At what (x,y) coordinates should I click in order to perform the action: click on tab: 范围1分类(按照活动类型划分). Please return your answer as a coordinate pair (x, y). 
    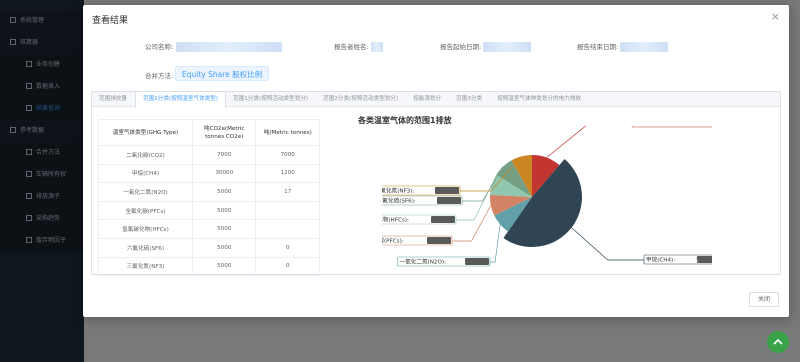
    Looking at the image, I should click on (271, 99).